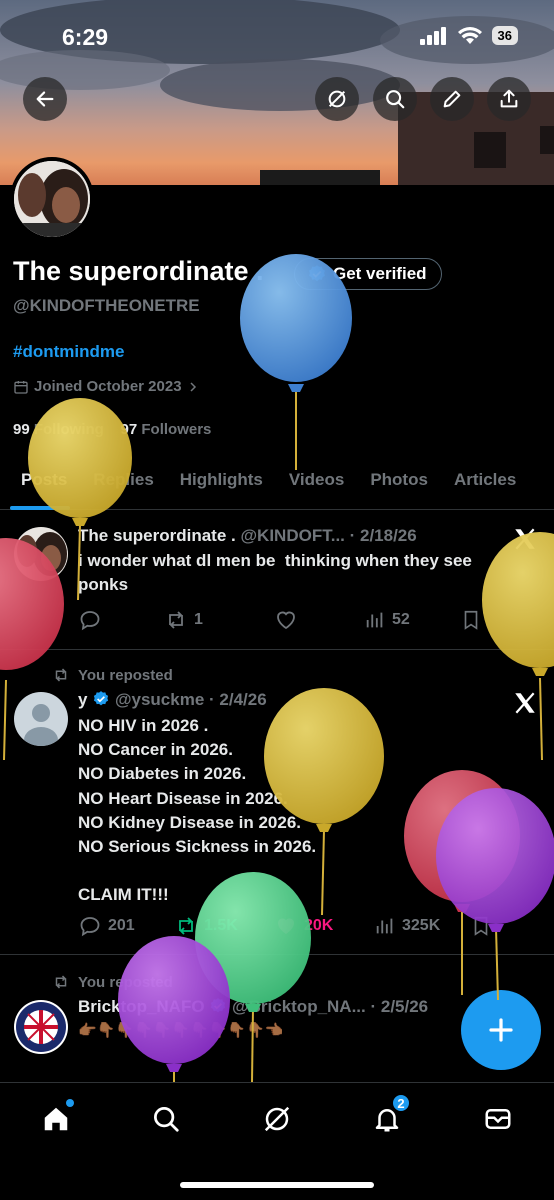 This screenshot has height=1200, width=554. Describe the element at coordinates (319, 620) in the screenshot. I see `like-button` at that location.